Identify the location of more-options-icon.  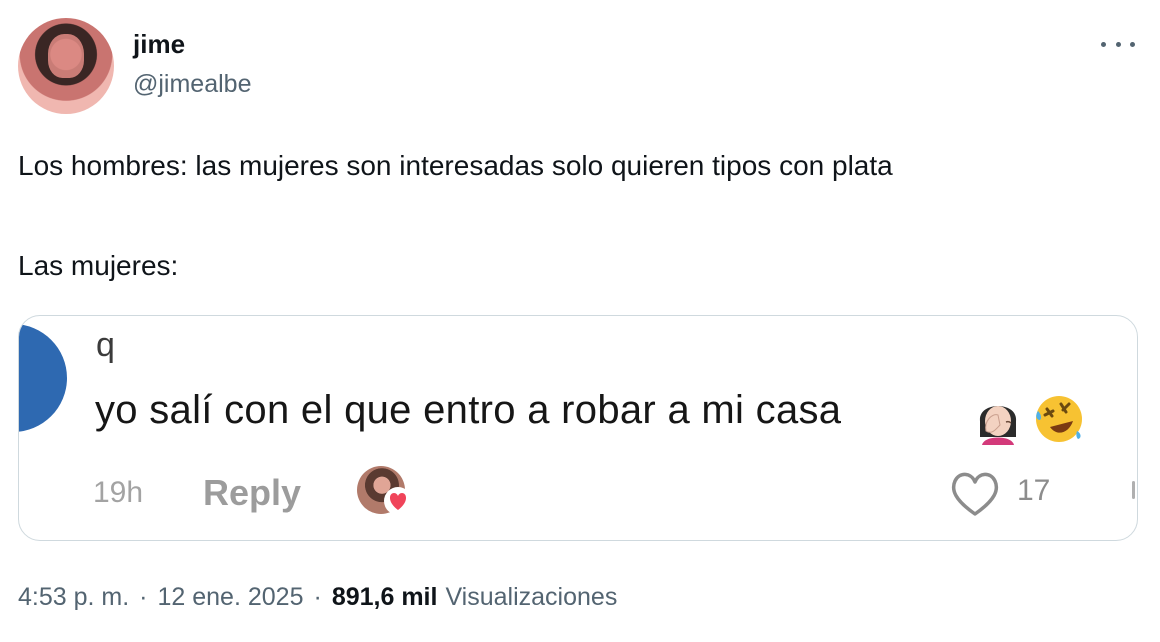
(1118, 44).